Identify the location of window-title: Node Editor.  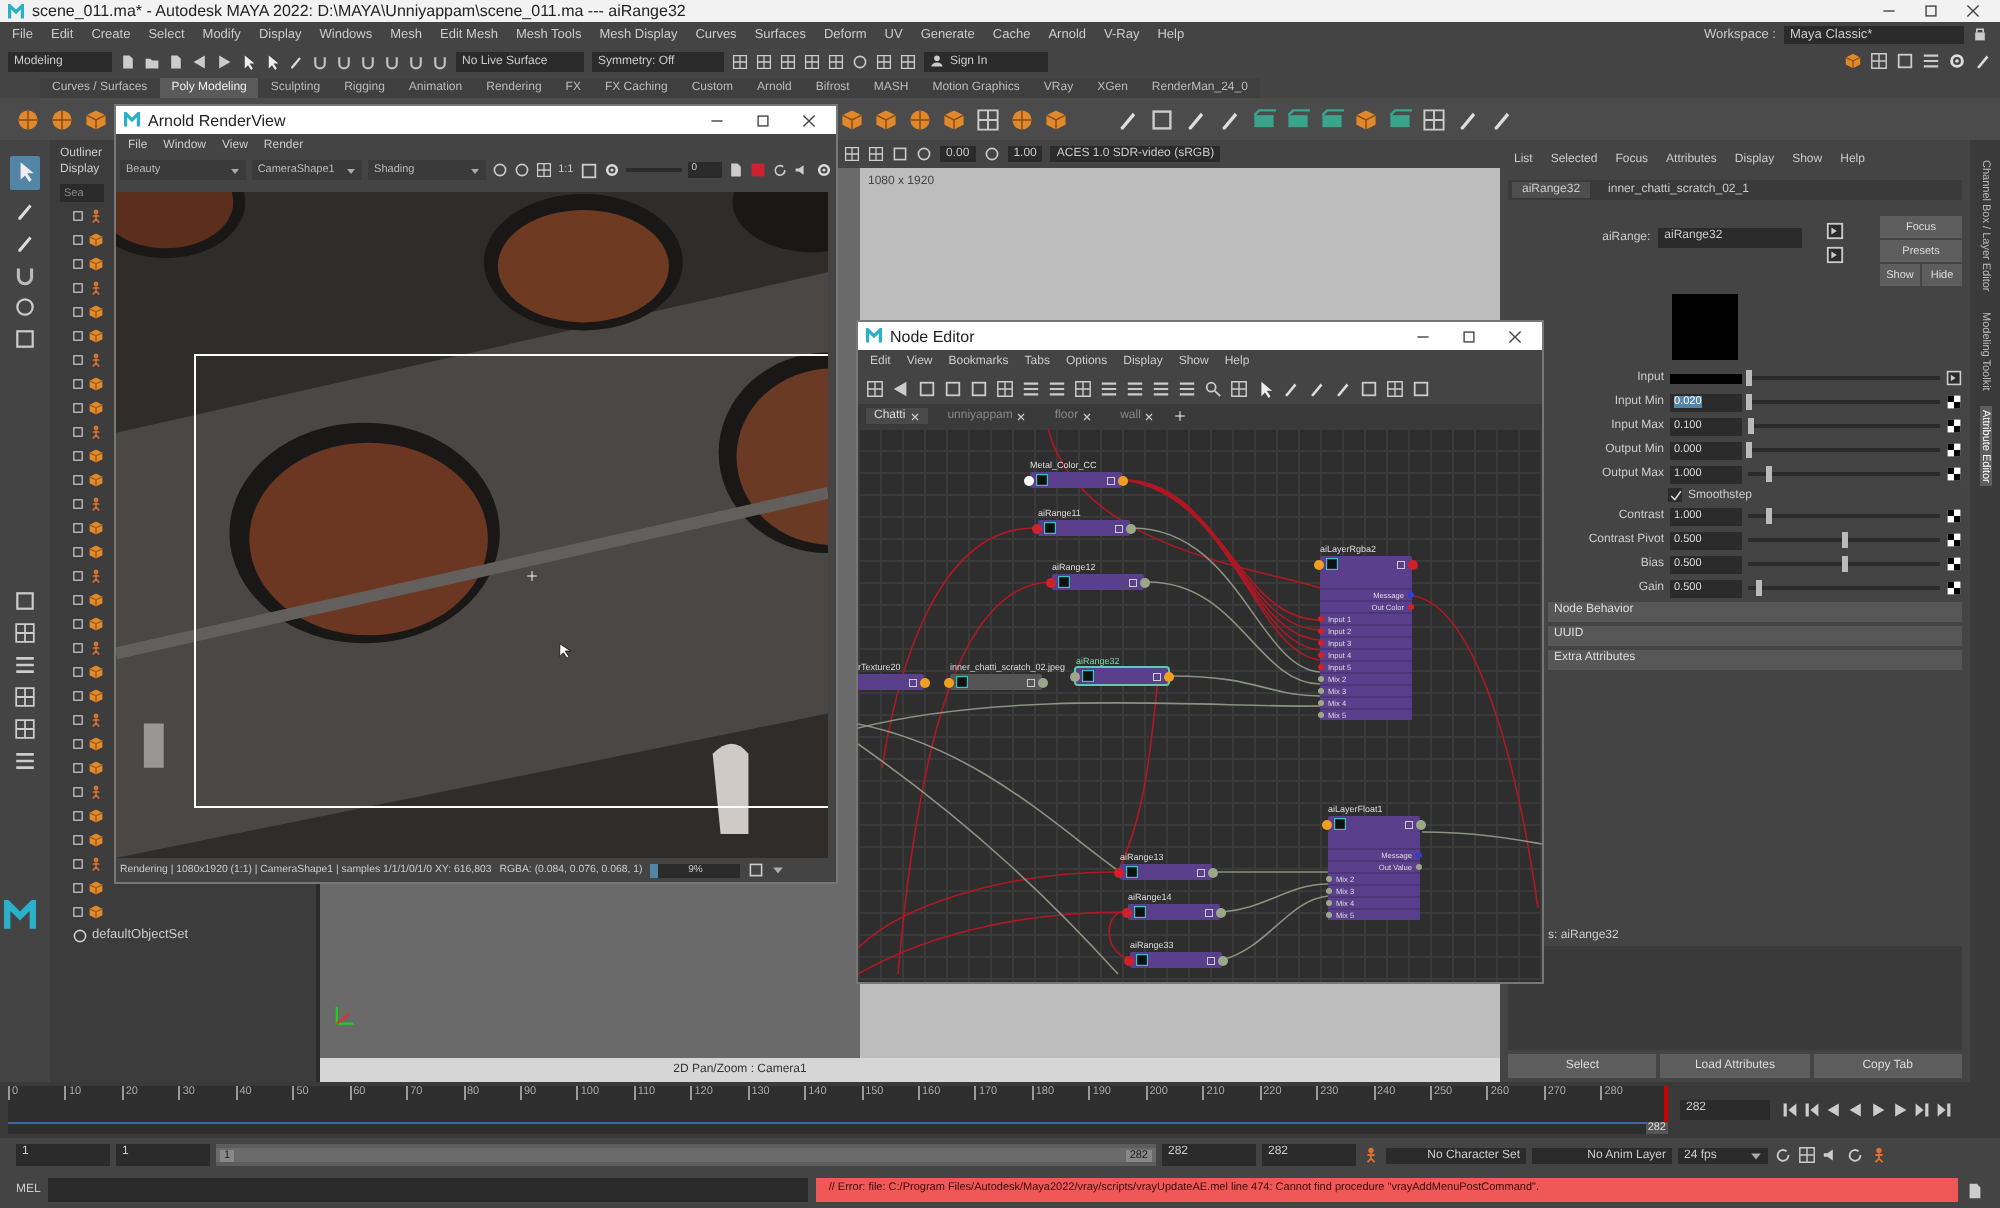
(932, 336).